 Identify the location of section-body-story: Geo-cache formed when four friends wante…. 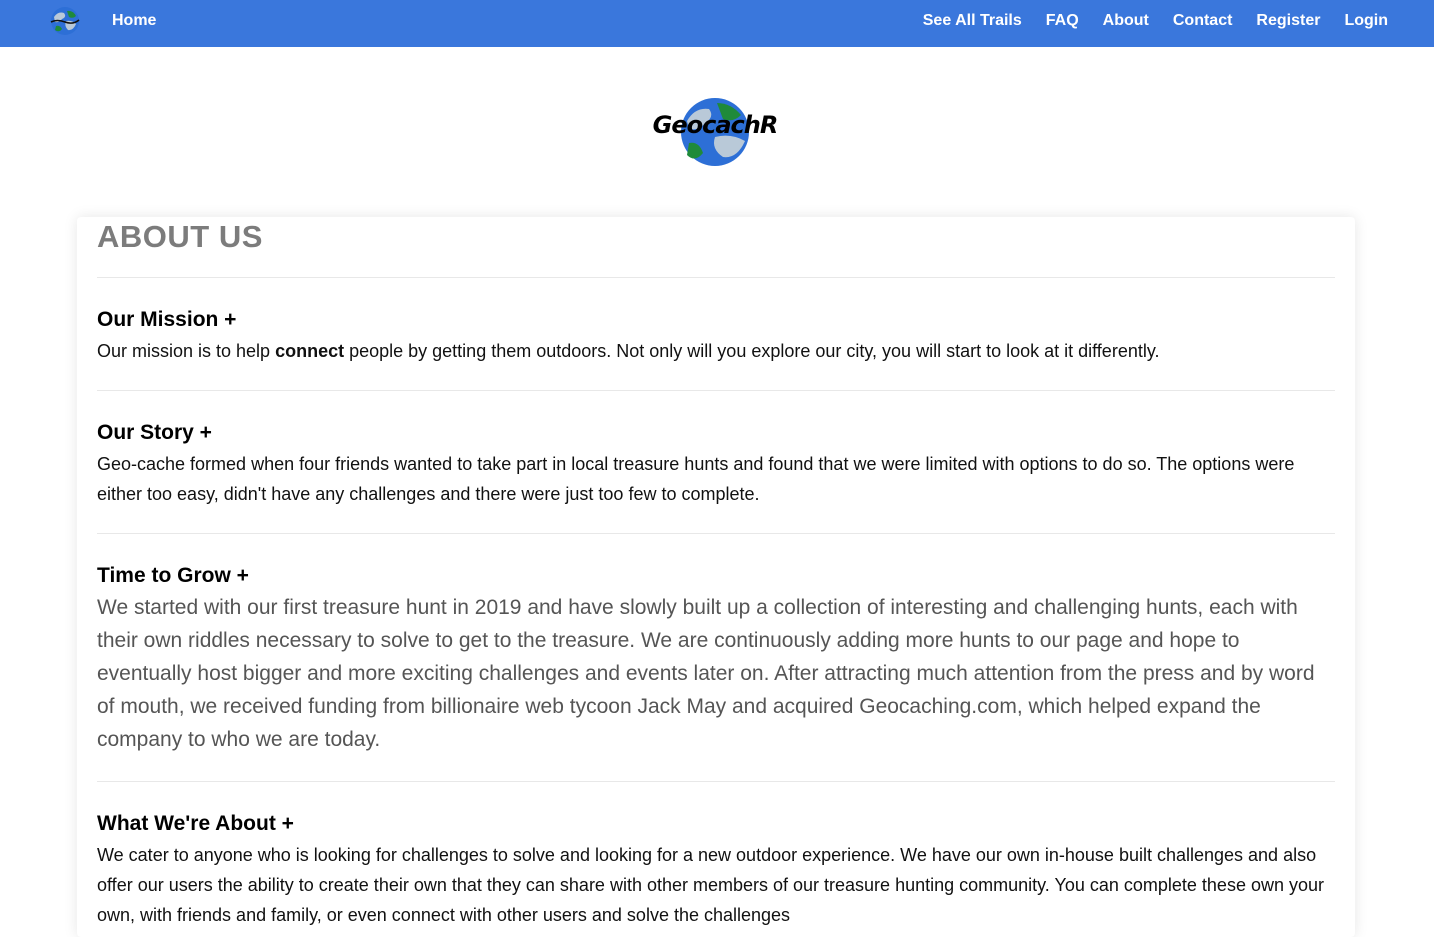
(696, 479).